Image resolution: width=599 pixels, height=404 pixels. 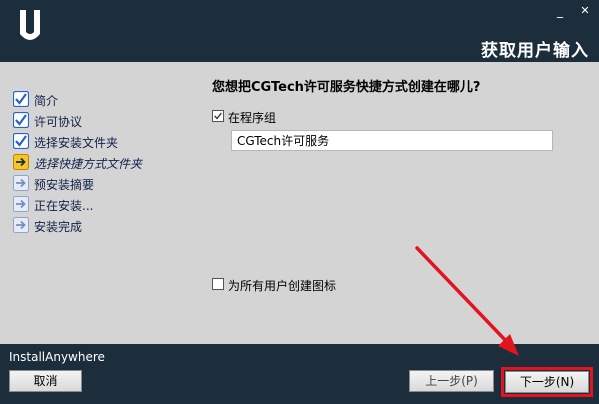 What do you see at coordinates (103, 184) in the screenshot?
I see `step-item: 预安装摘要` at bounding box center [103, 184].